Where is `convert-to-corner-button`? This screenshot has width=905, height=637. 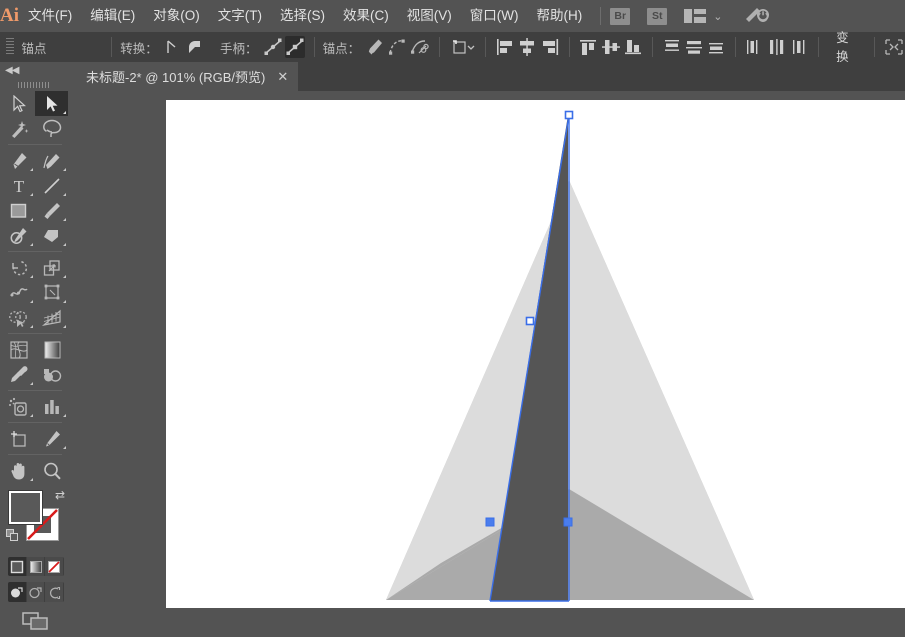 convert-to-corner-button is located at coordinates (173, 47).